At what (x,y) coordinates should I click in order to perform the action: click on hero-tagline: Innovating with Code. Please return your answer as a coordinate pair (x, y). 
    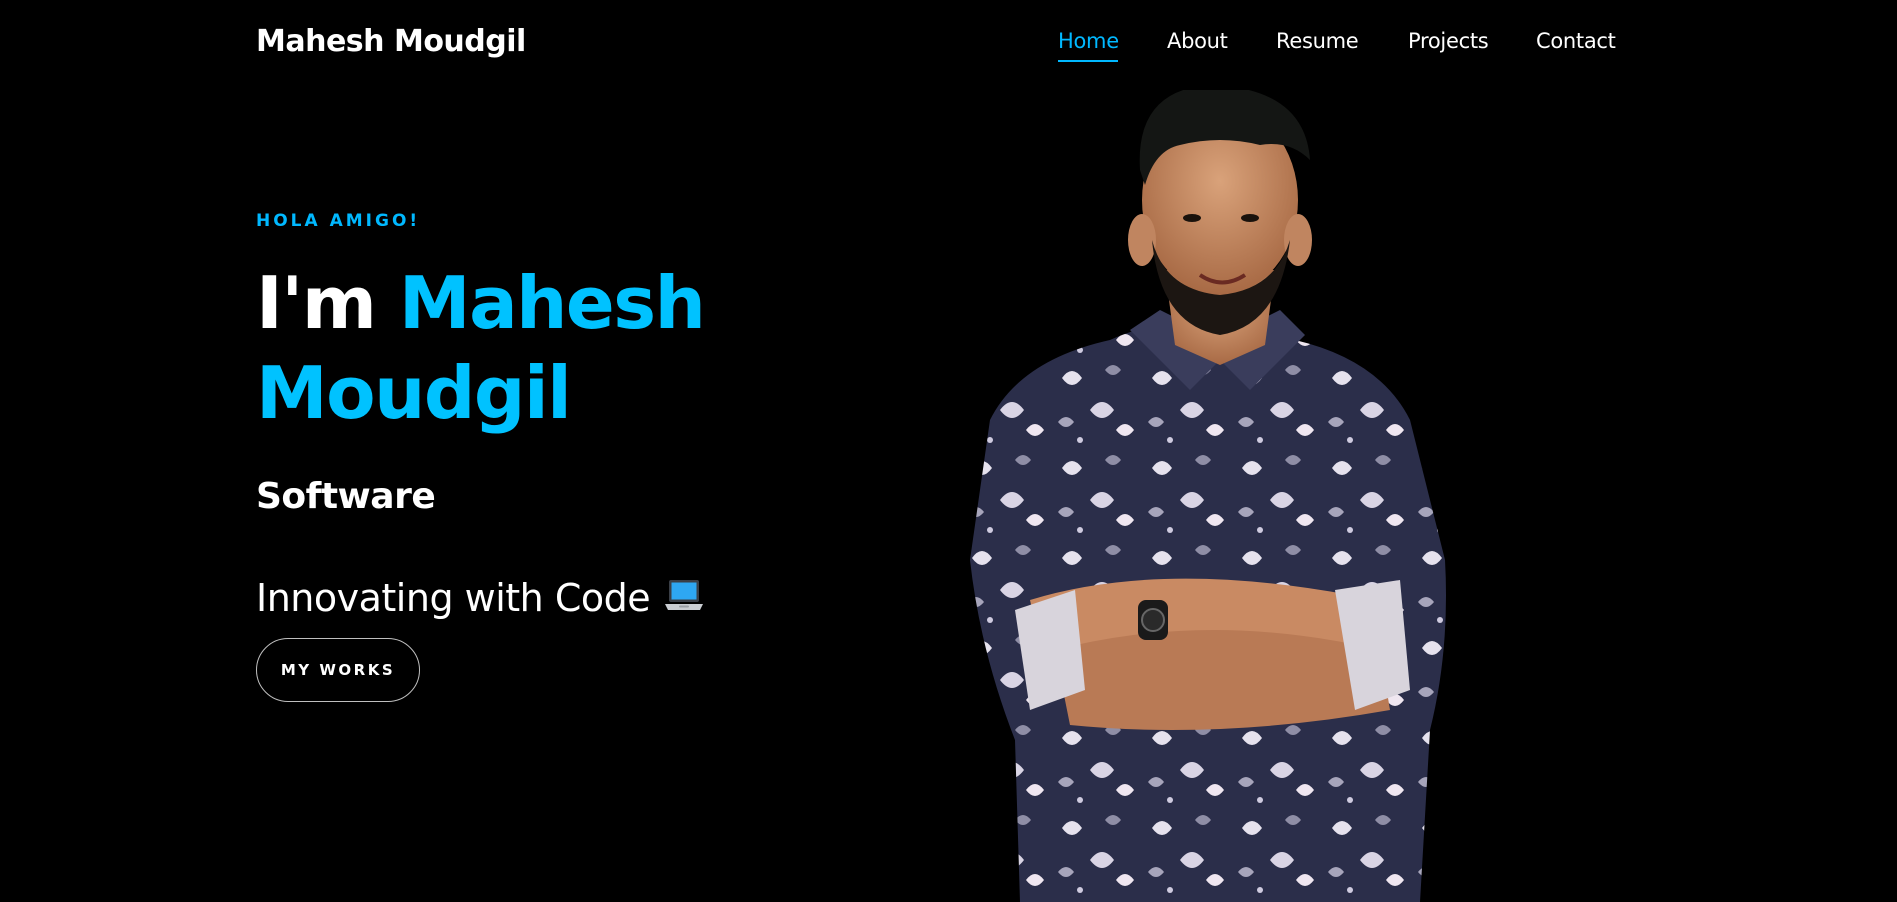
    Looking at the image, I should click on (480, 598).